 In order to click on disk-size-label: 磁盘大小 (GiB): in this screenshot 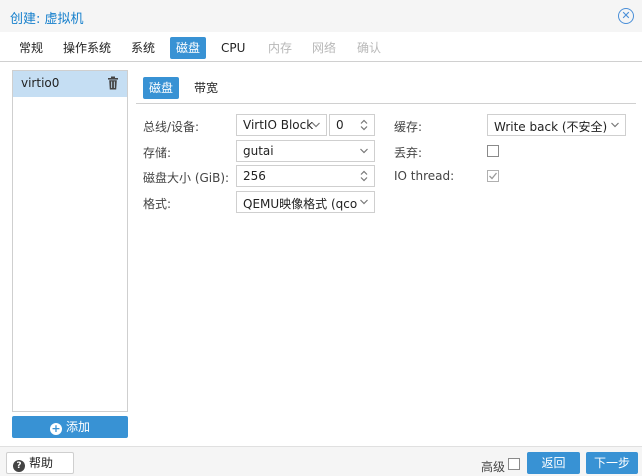, I will do `click(186, 178)`.